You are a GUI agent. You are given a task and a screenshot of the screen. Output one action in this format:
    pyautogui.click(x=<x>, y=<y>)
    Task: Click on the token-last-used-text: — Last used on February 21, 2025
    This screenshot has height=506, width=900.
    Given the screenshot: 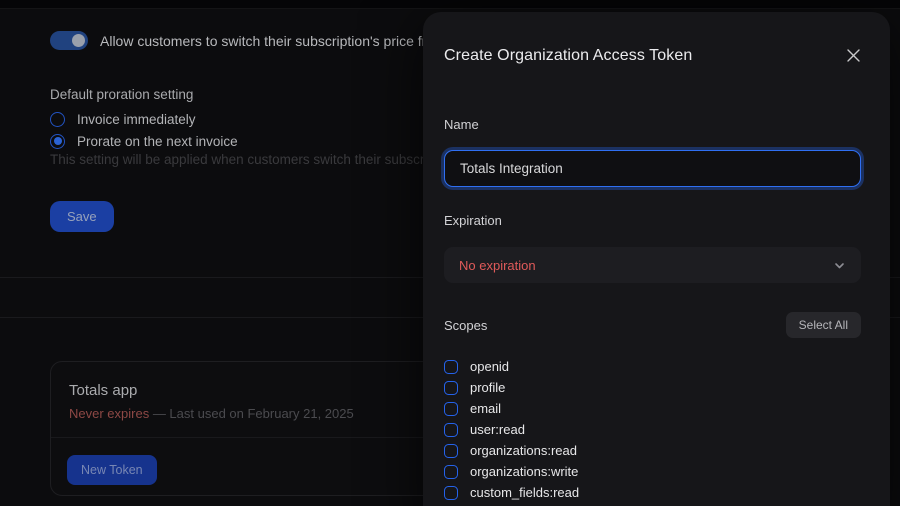 What is the action you would take?
    pyautogui.click(x=251, y=413)
    